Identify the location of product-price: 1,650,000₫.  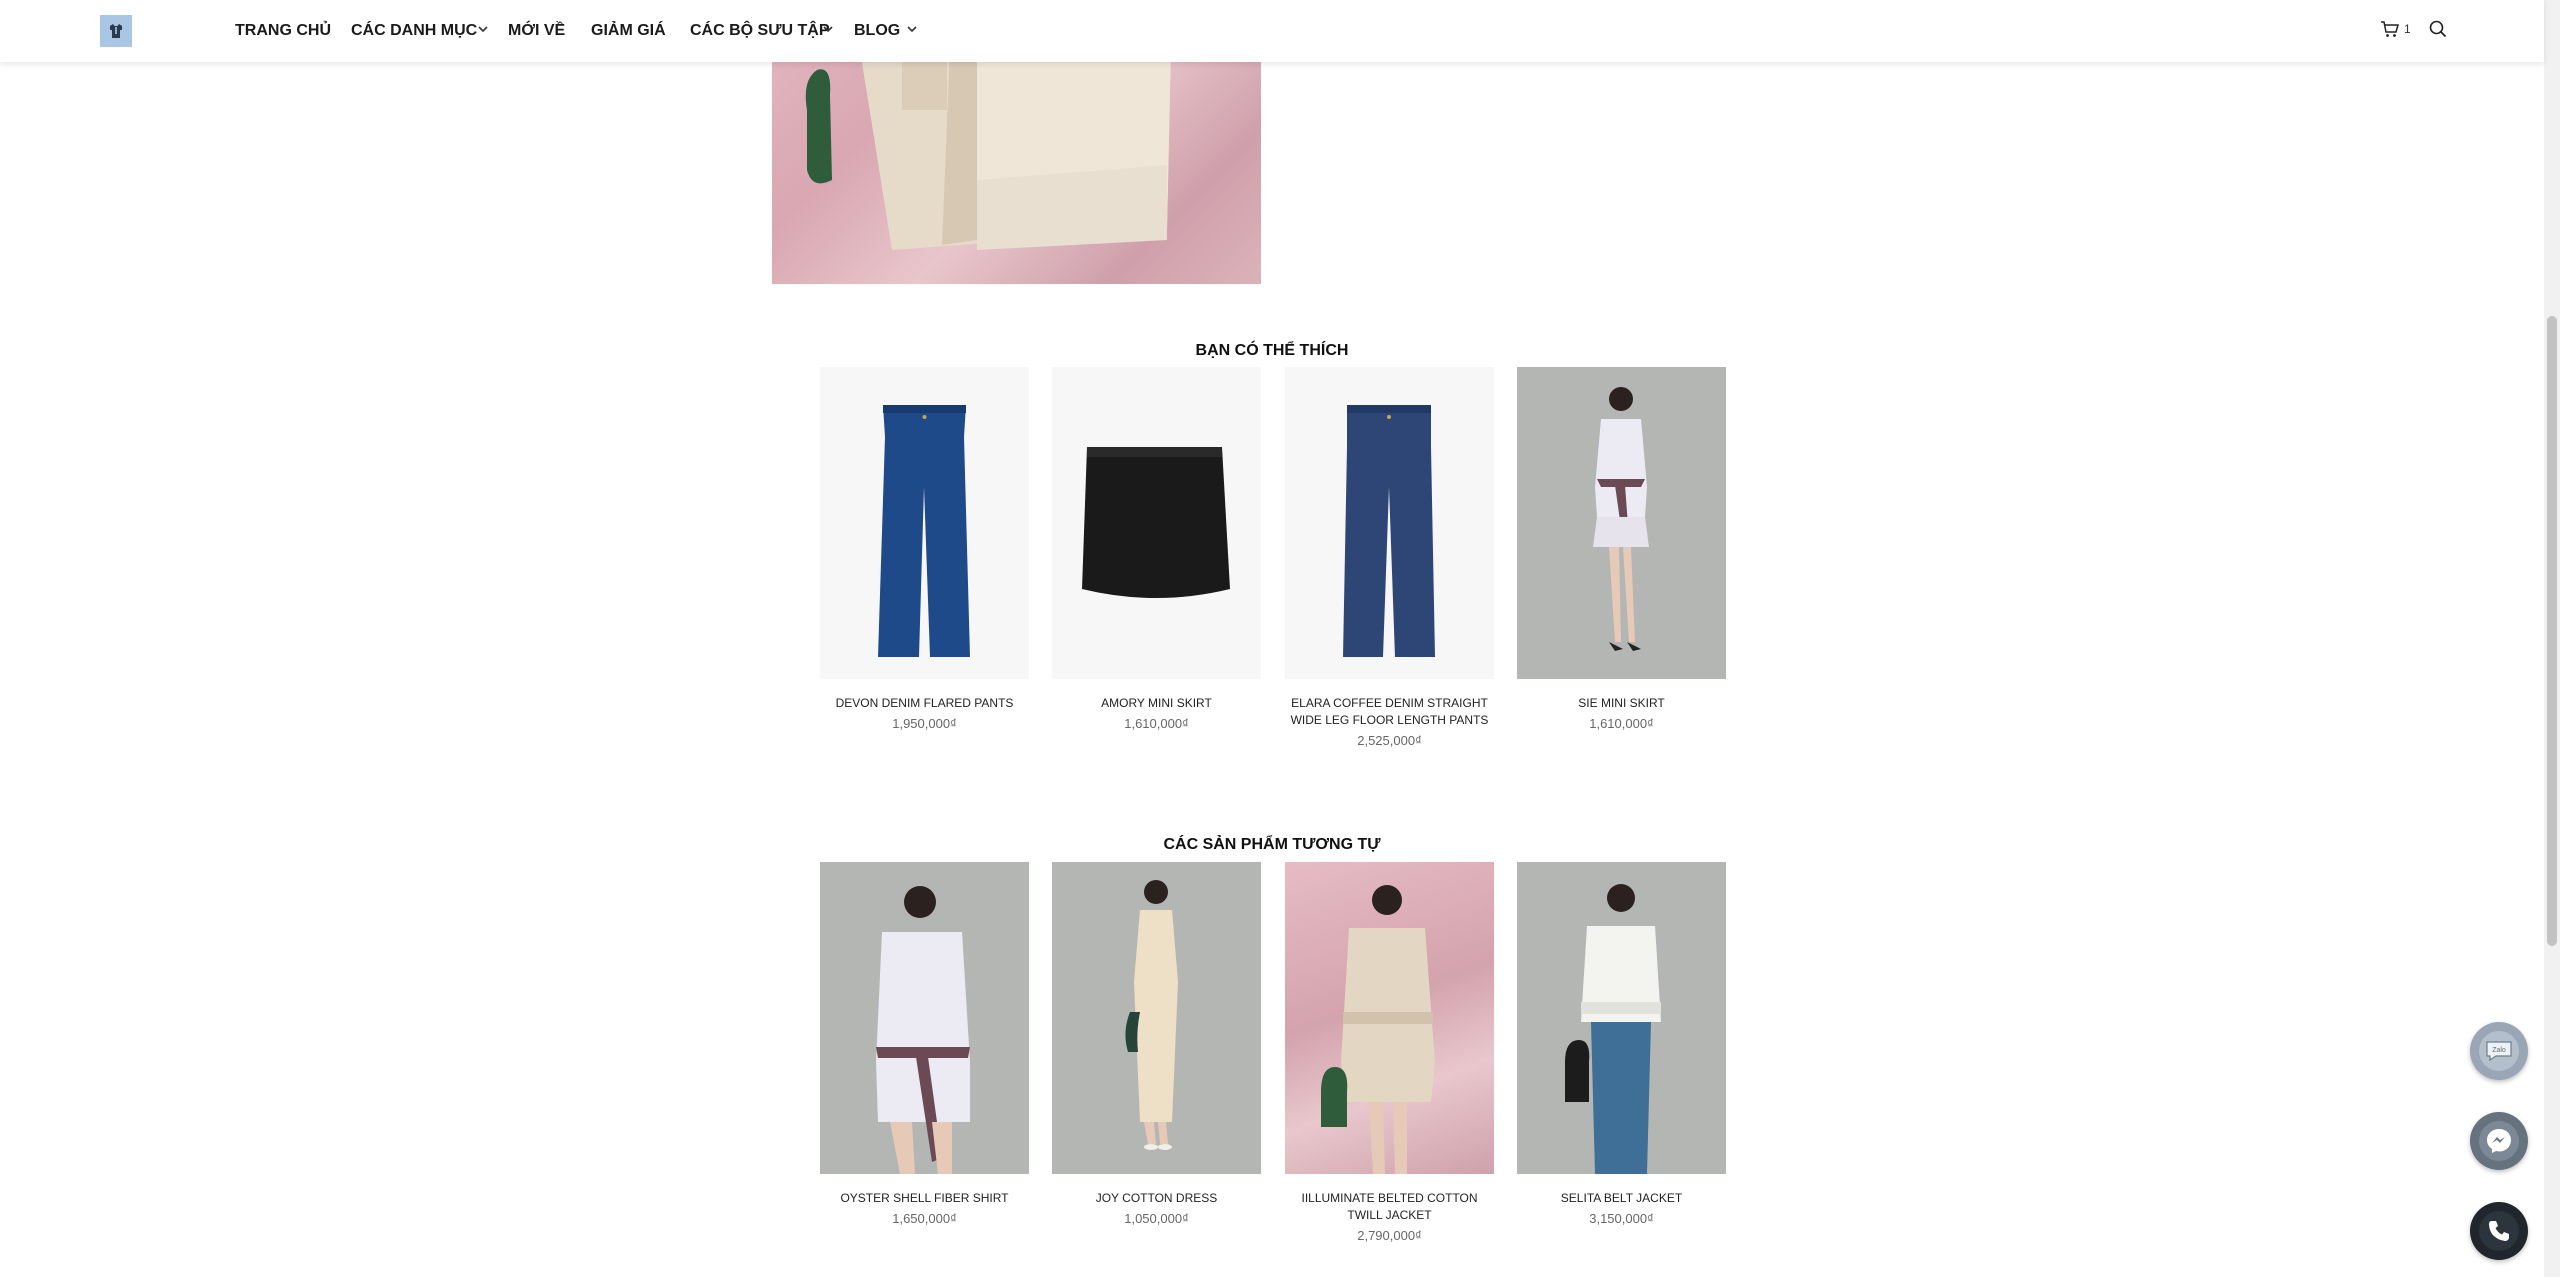
(924, 1218).